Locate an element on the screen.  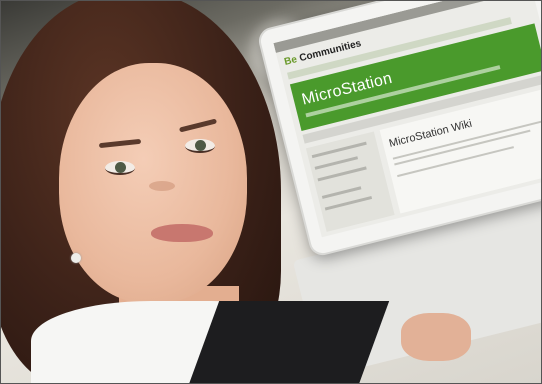
right-eye is located at coordinates (200, 146).